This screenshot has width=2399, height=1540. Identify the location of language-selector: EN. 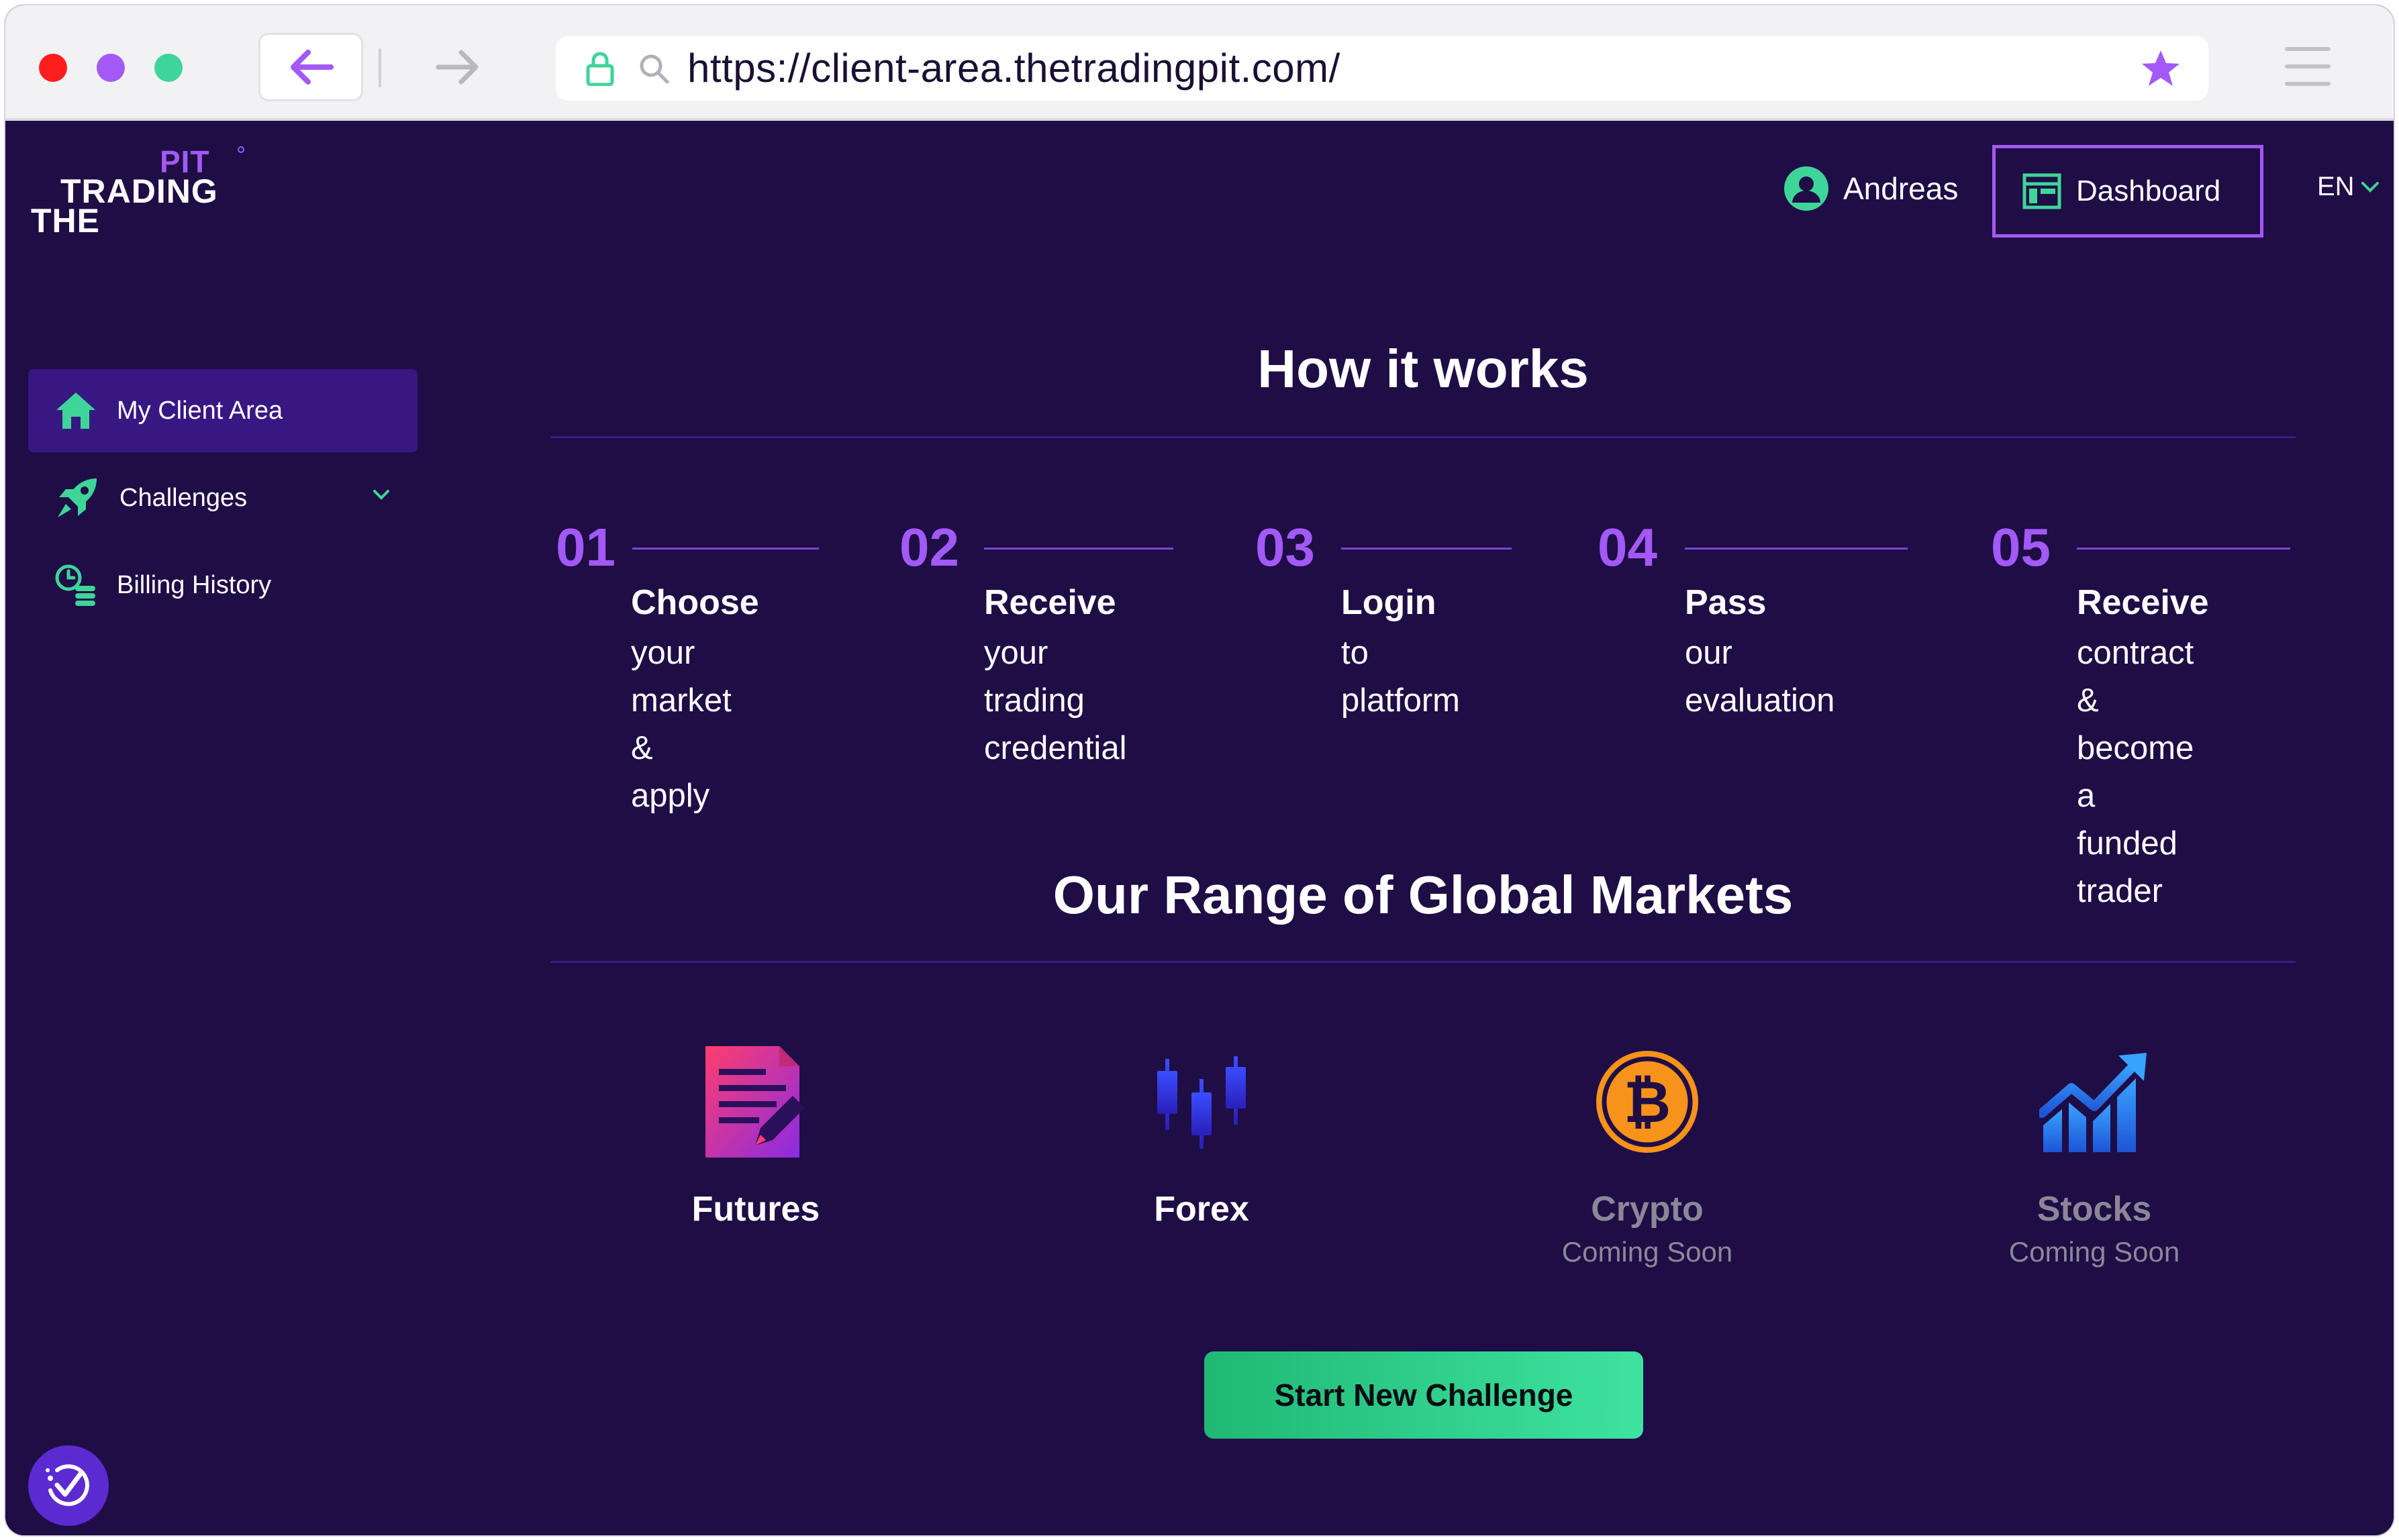
(2348, 187).